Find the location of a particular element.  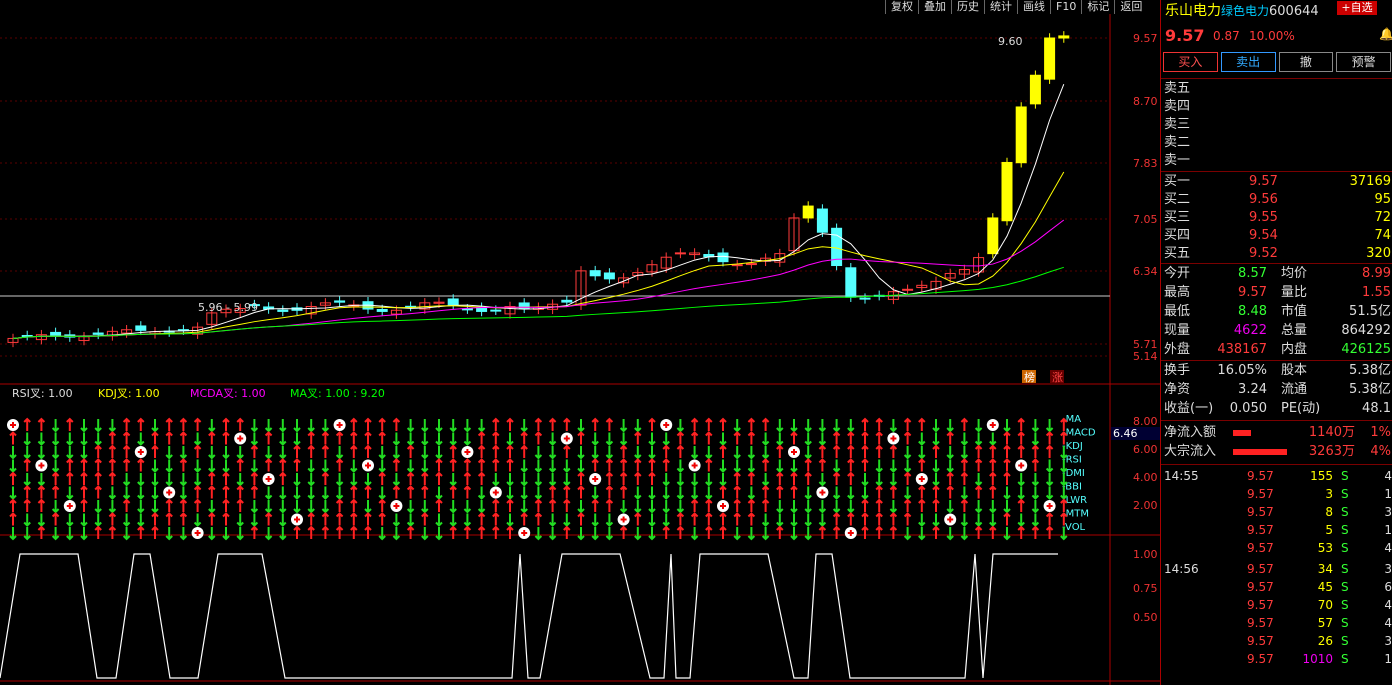

tick-row: 9.57 8 S 3 is located at coordinates (1276, 512).